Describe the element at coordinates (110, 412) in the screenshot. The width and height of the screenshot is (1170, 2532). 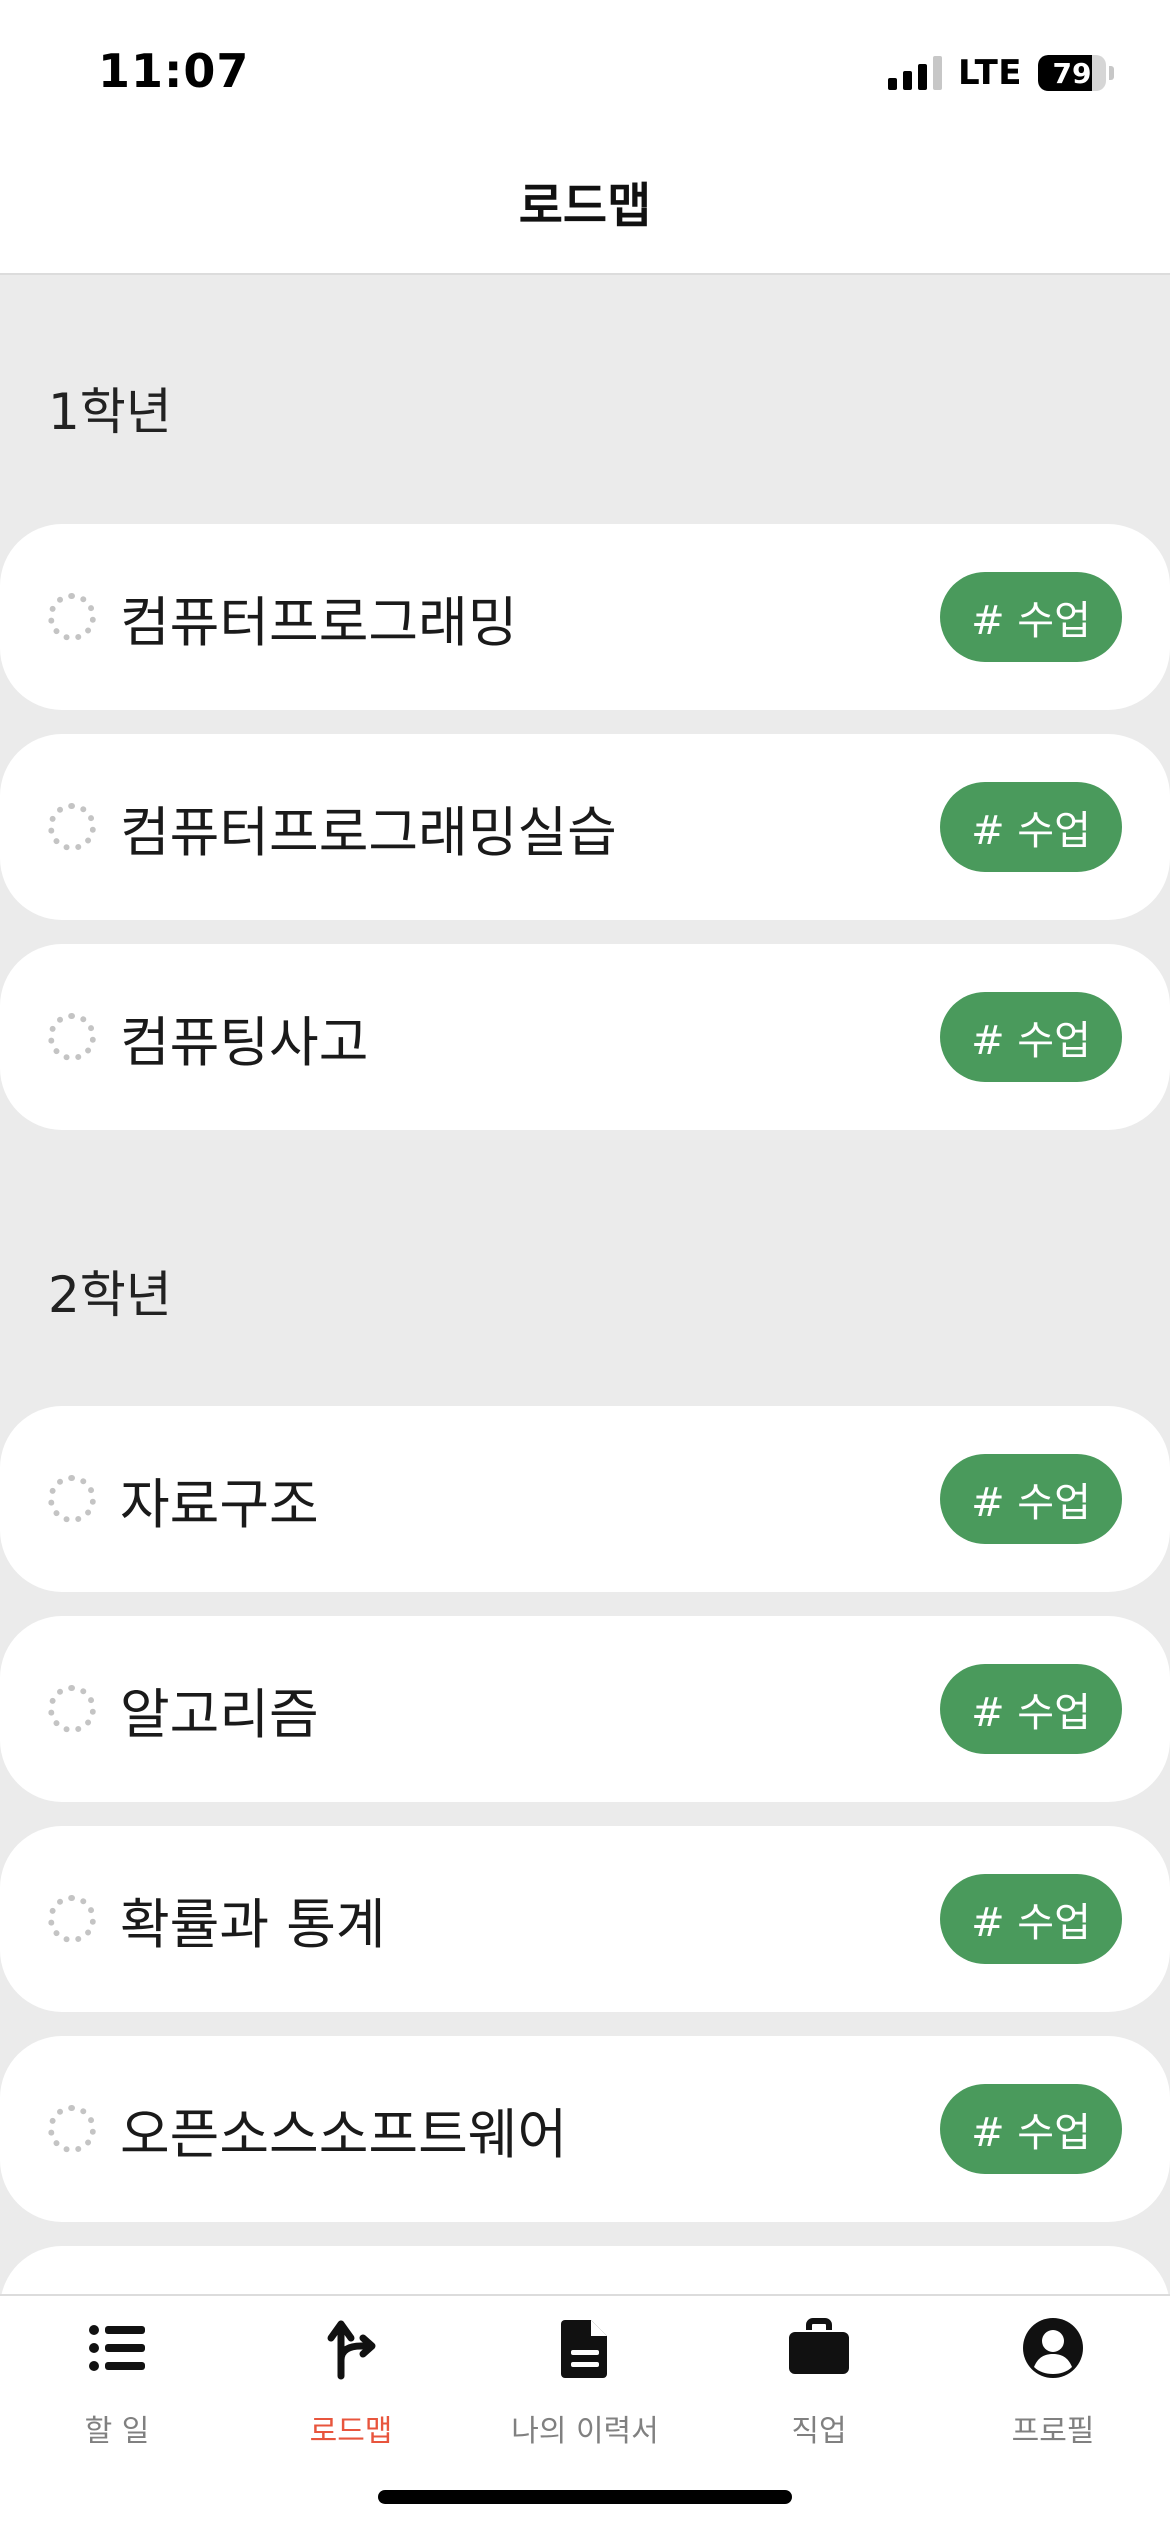
I see `section-title-grade-1: 1학년` at that location.